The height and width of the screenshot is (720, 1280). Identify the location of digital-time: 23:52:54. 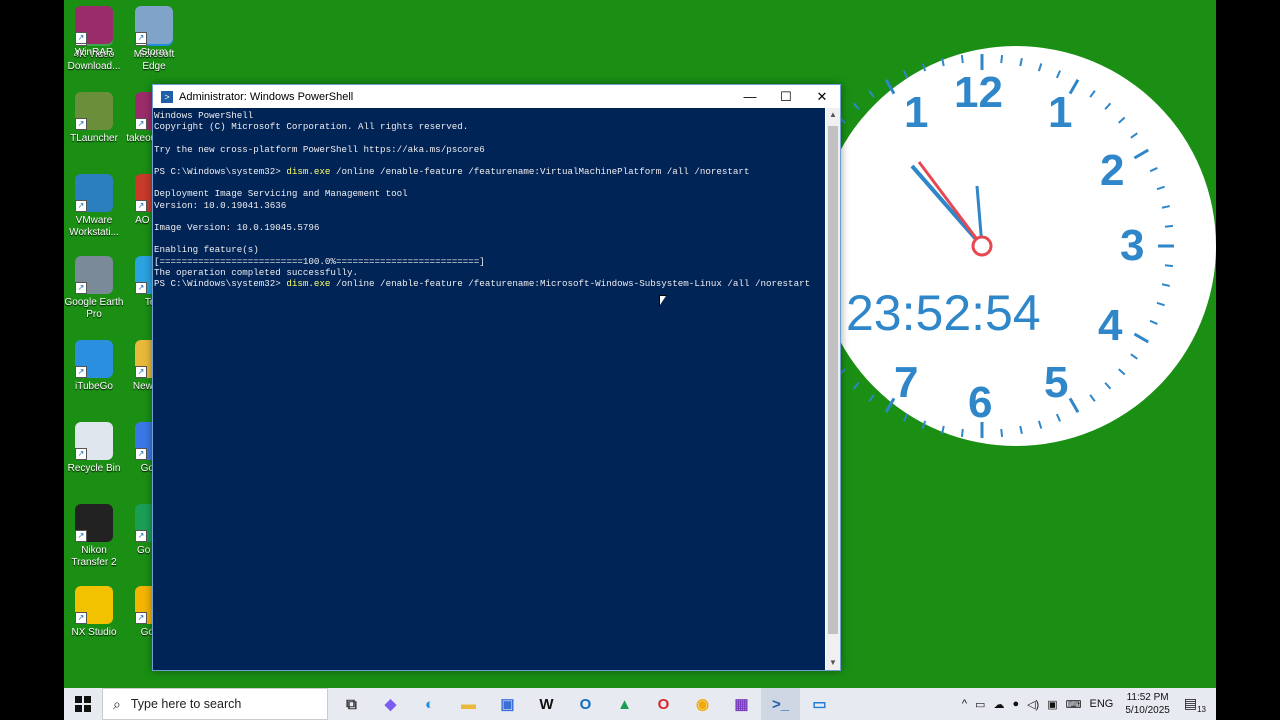
(943, 313).